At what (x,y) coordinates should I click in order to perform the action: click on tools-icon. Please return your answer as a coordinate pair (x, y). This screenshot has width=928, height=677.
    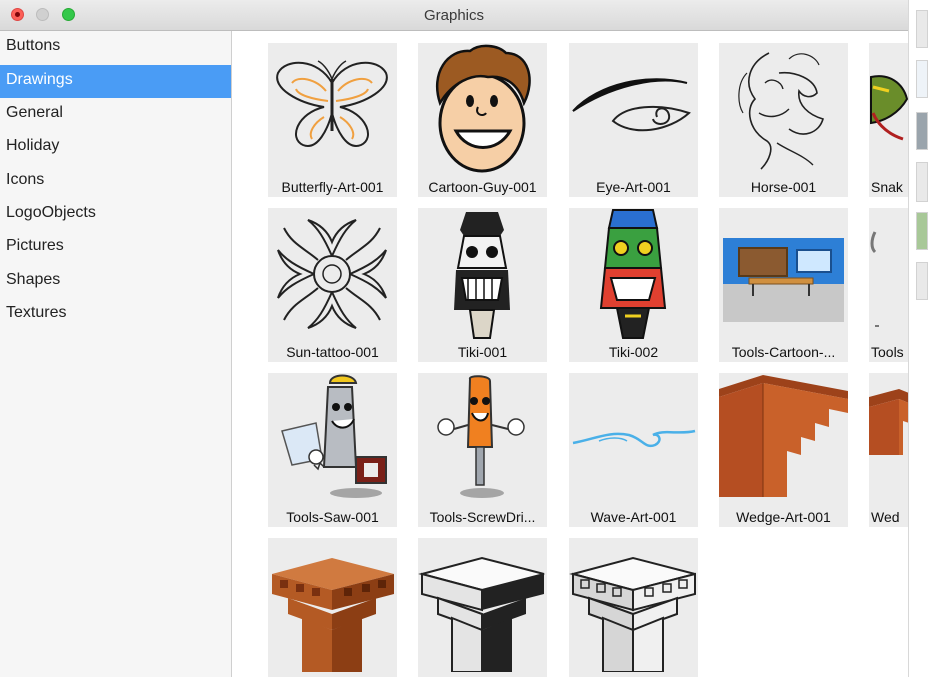
    Looking at the image, I should click on (874, 279).